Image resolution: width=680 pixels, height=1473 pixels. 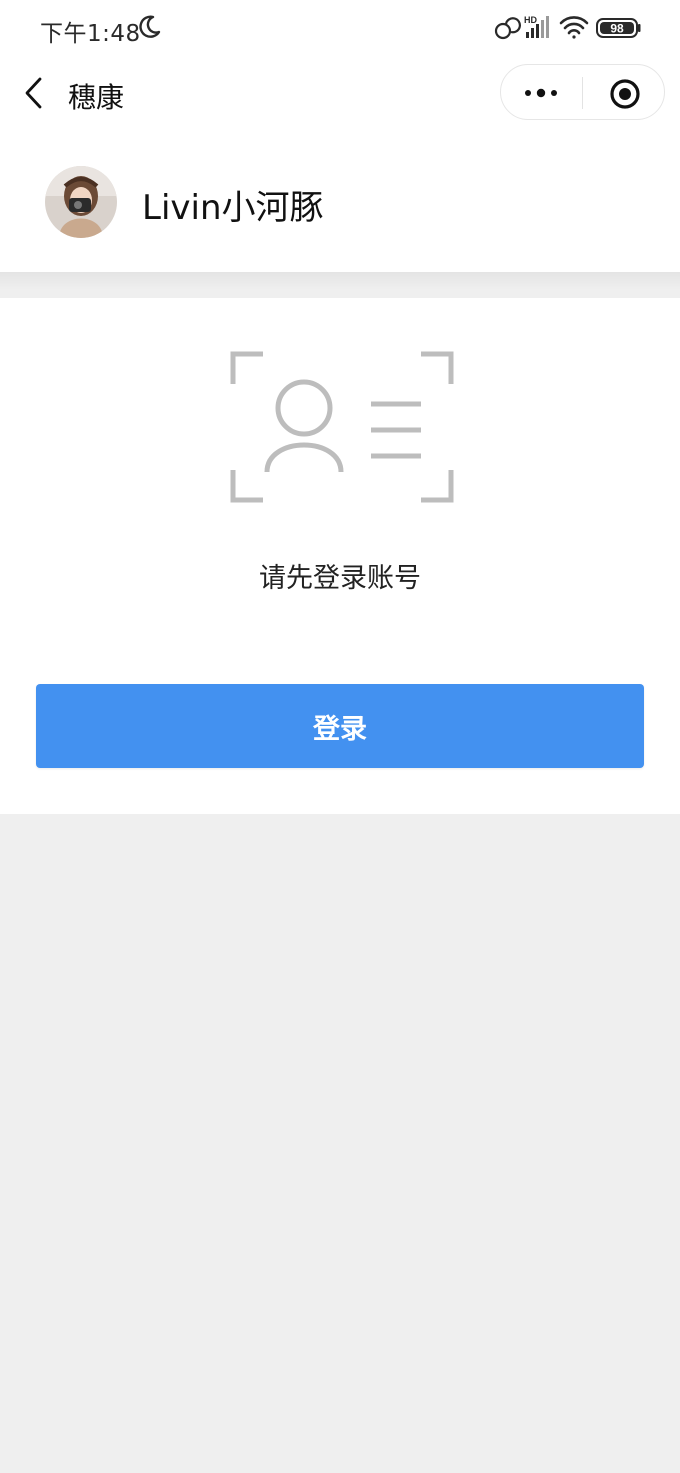 I want to click on status-icons: HD 98, so click(x=567, y=27).